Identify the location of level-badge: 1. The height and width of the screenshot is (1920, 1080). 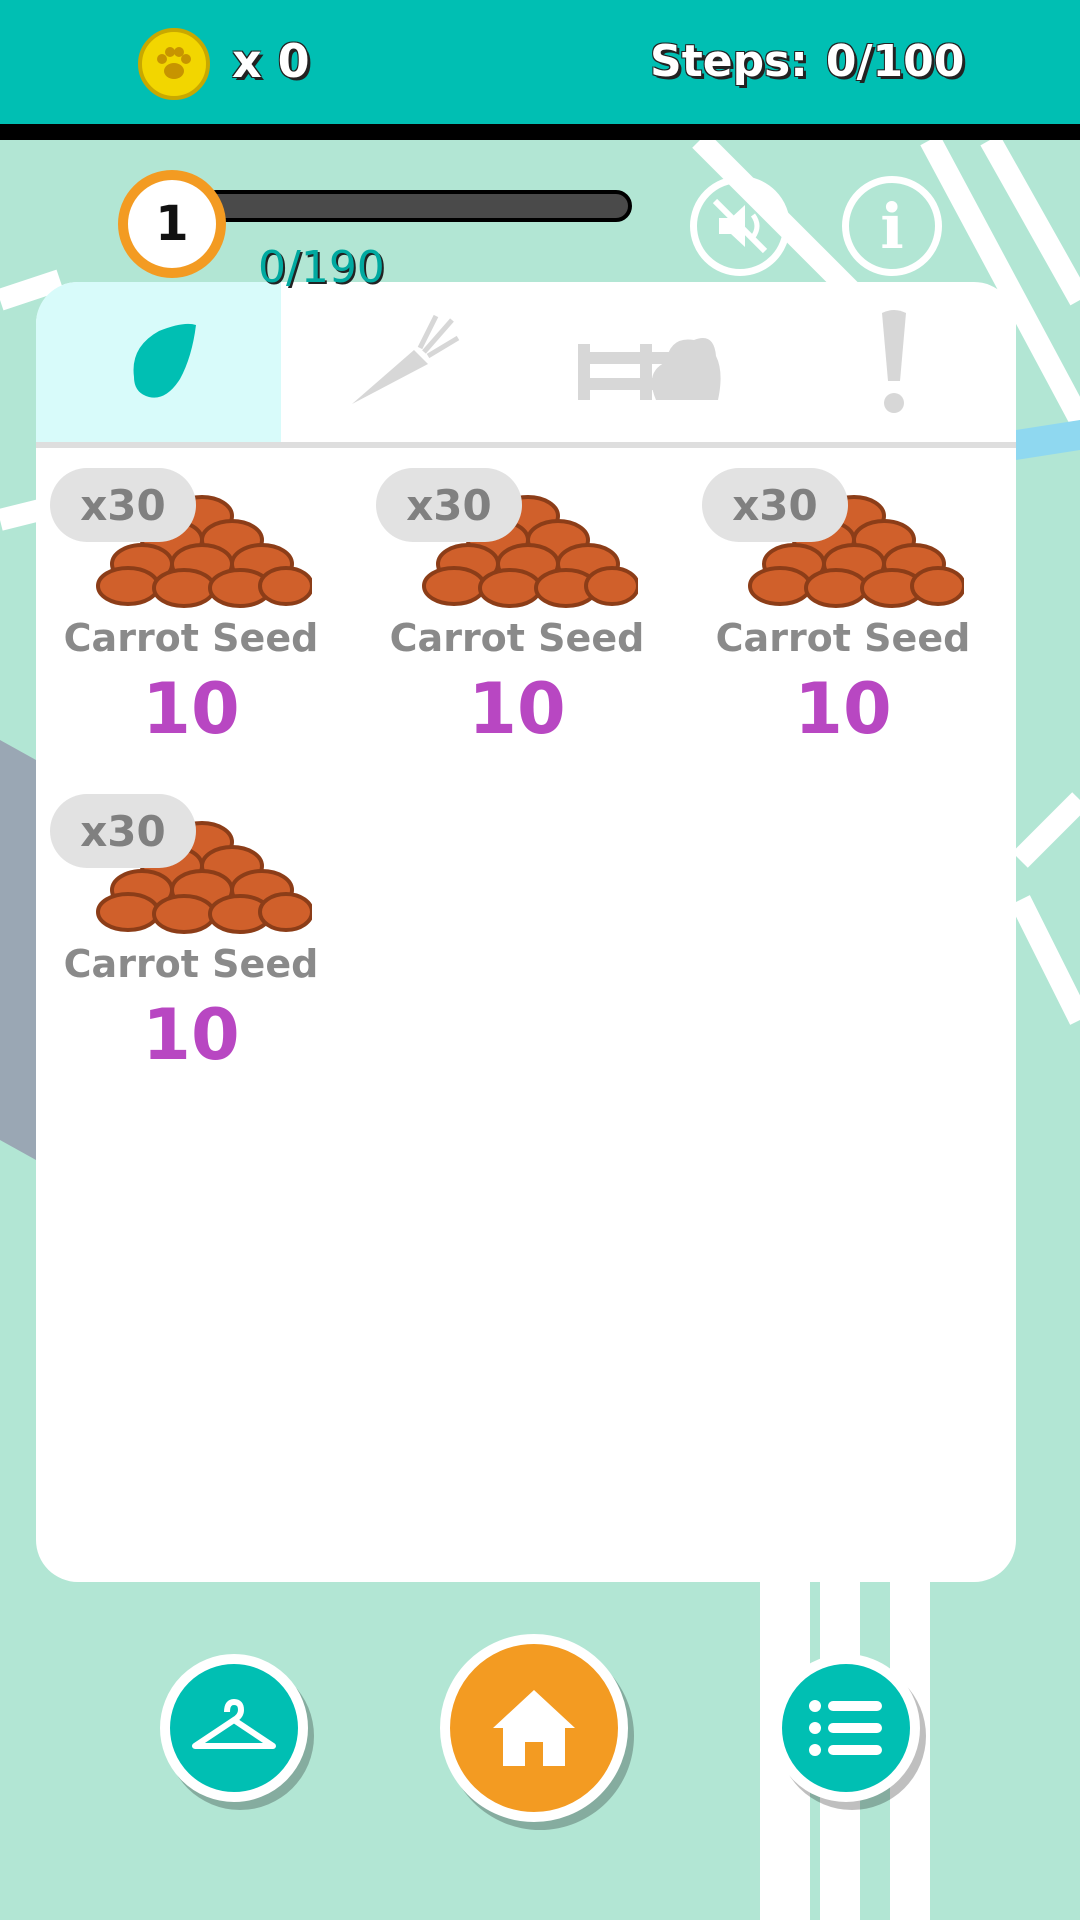
(172, 224).